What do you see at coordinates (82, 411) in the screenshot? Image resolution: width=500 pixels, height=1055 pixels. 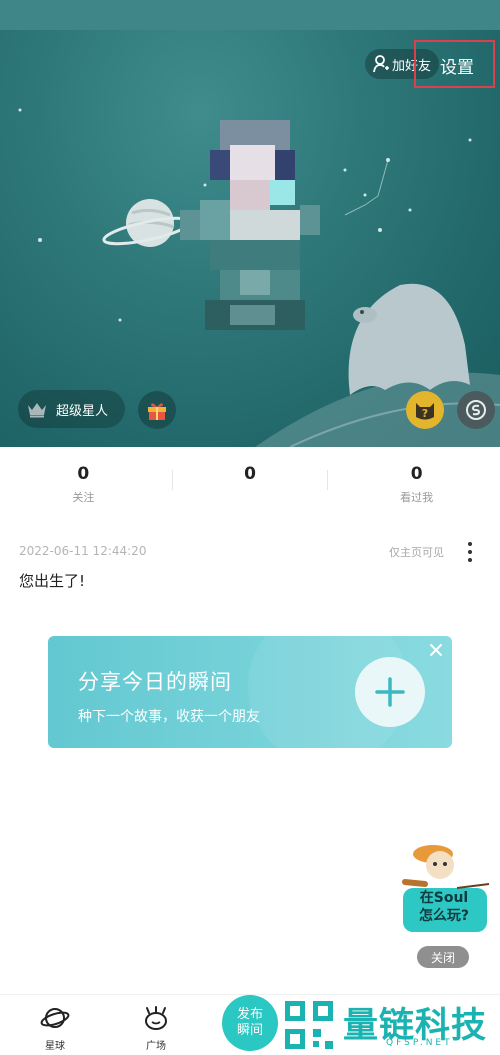 I see `level-label: 超级星人` at bounding box center [82, 411].